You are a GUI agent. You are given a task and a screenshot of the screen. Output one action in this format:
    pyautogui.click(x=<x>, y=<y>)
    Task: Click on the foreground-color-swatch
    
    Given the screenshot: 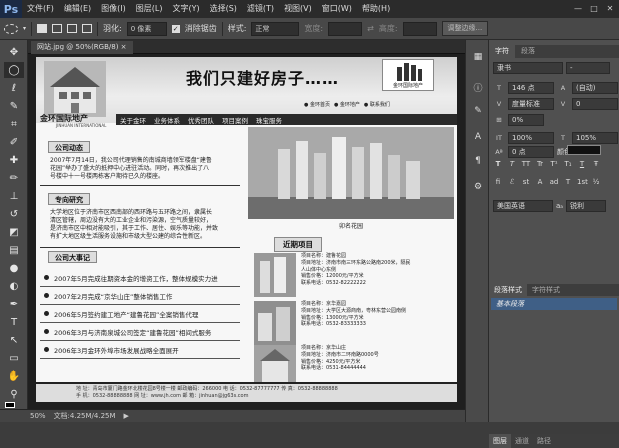 What is the action you would take?
    pyautogui.click(x=10, y=405)
    